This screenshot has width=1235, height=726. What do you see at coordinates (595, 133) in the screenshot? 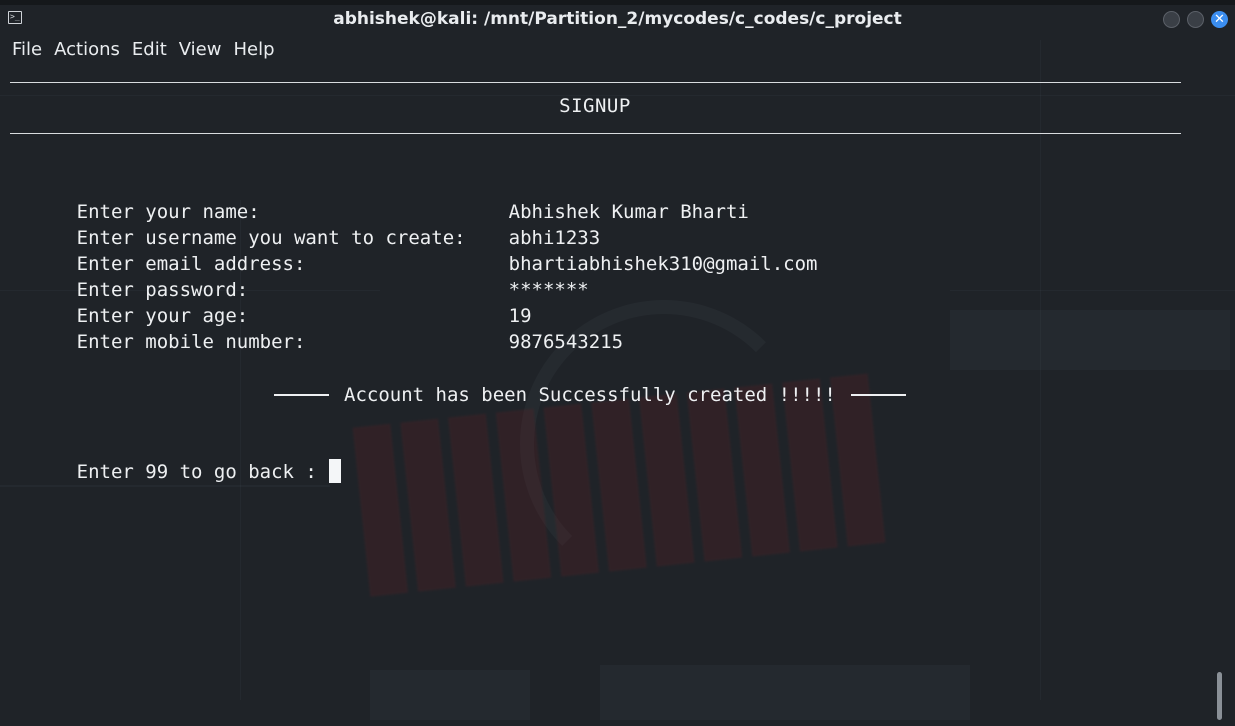
I see `bottom-rule` at bounding box center [595, 133].